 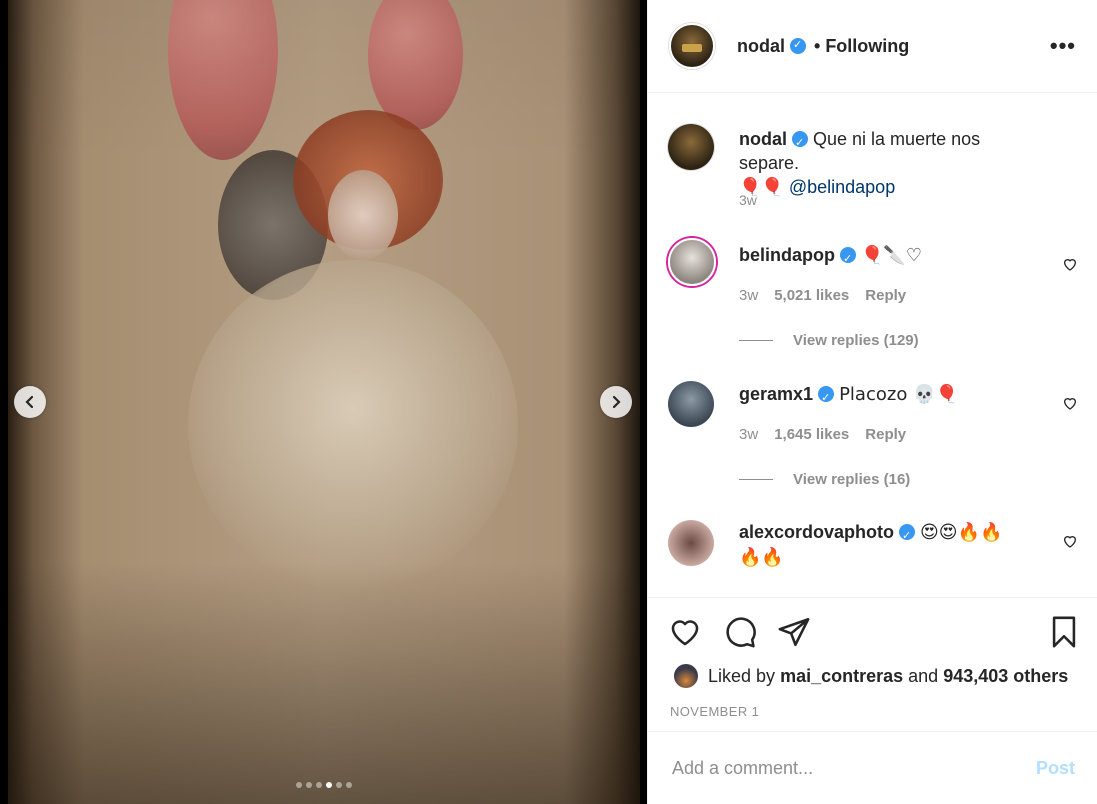 I want to click on carousel-indicator, so click(x=323, y=785).